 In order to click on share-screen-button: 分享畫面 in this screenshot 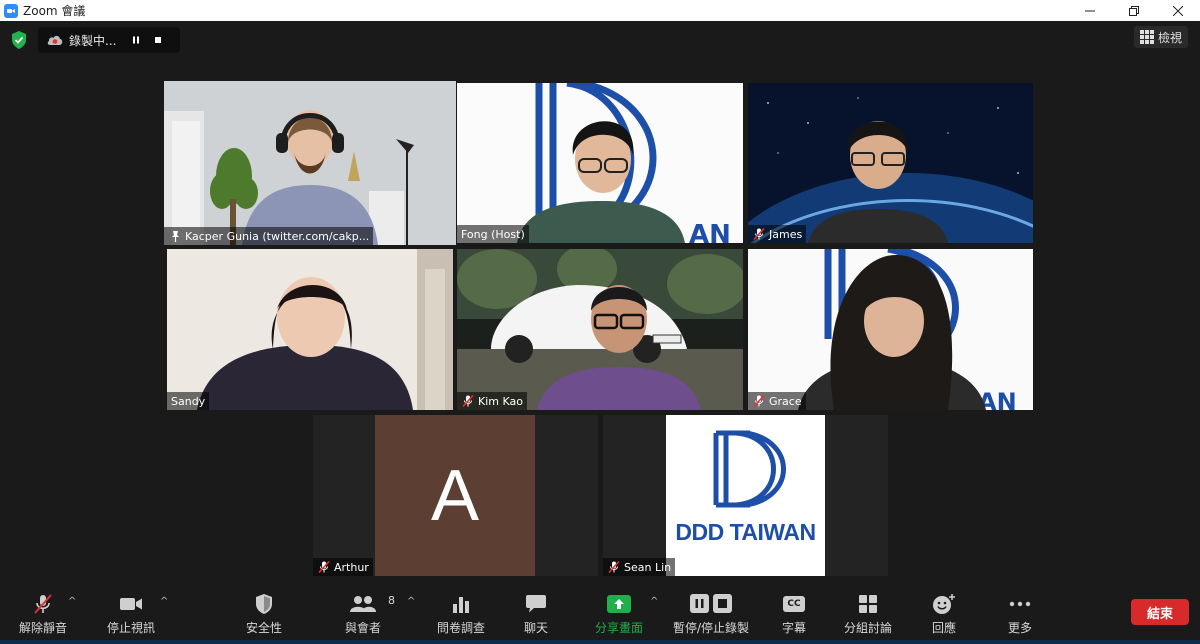, I will do `click(619, 613)`.